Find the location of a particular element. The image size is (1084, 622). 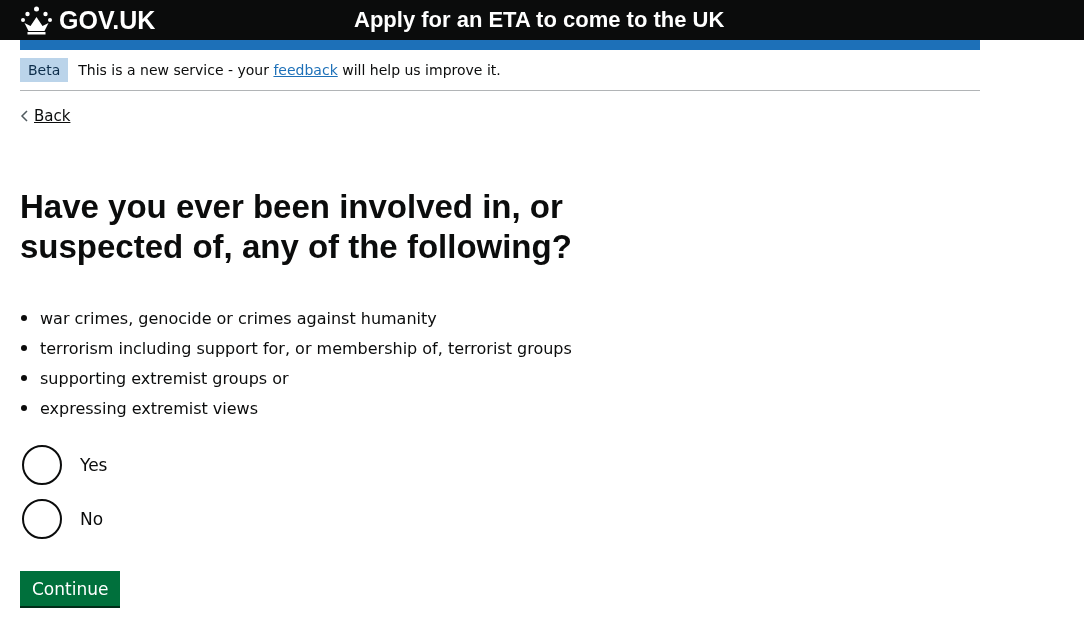

list-item-text: expressing extremist views is located at coordinates (149, 408).